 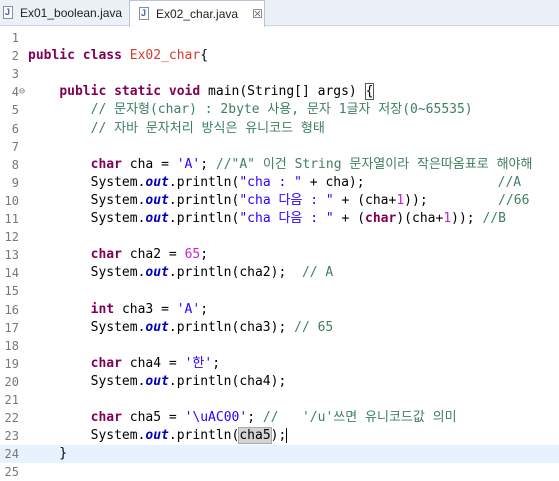 What do you see at coordinates (420, 218) in the screenshot?
I see `code-token: )(cha+` at bounding box center [420, 218].